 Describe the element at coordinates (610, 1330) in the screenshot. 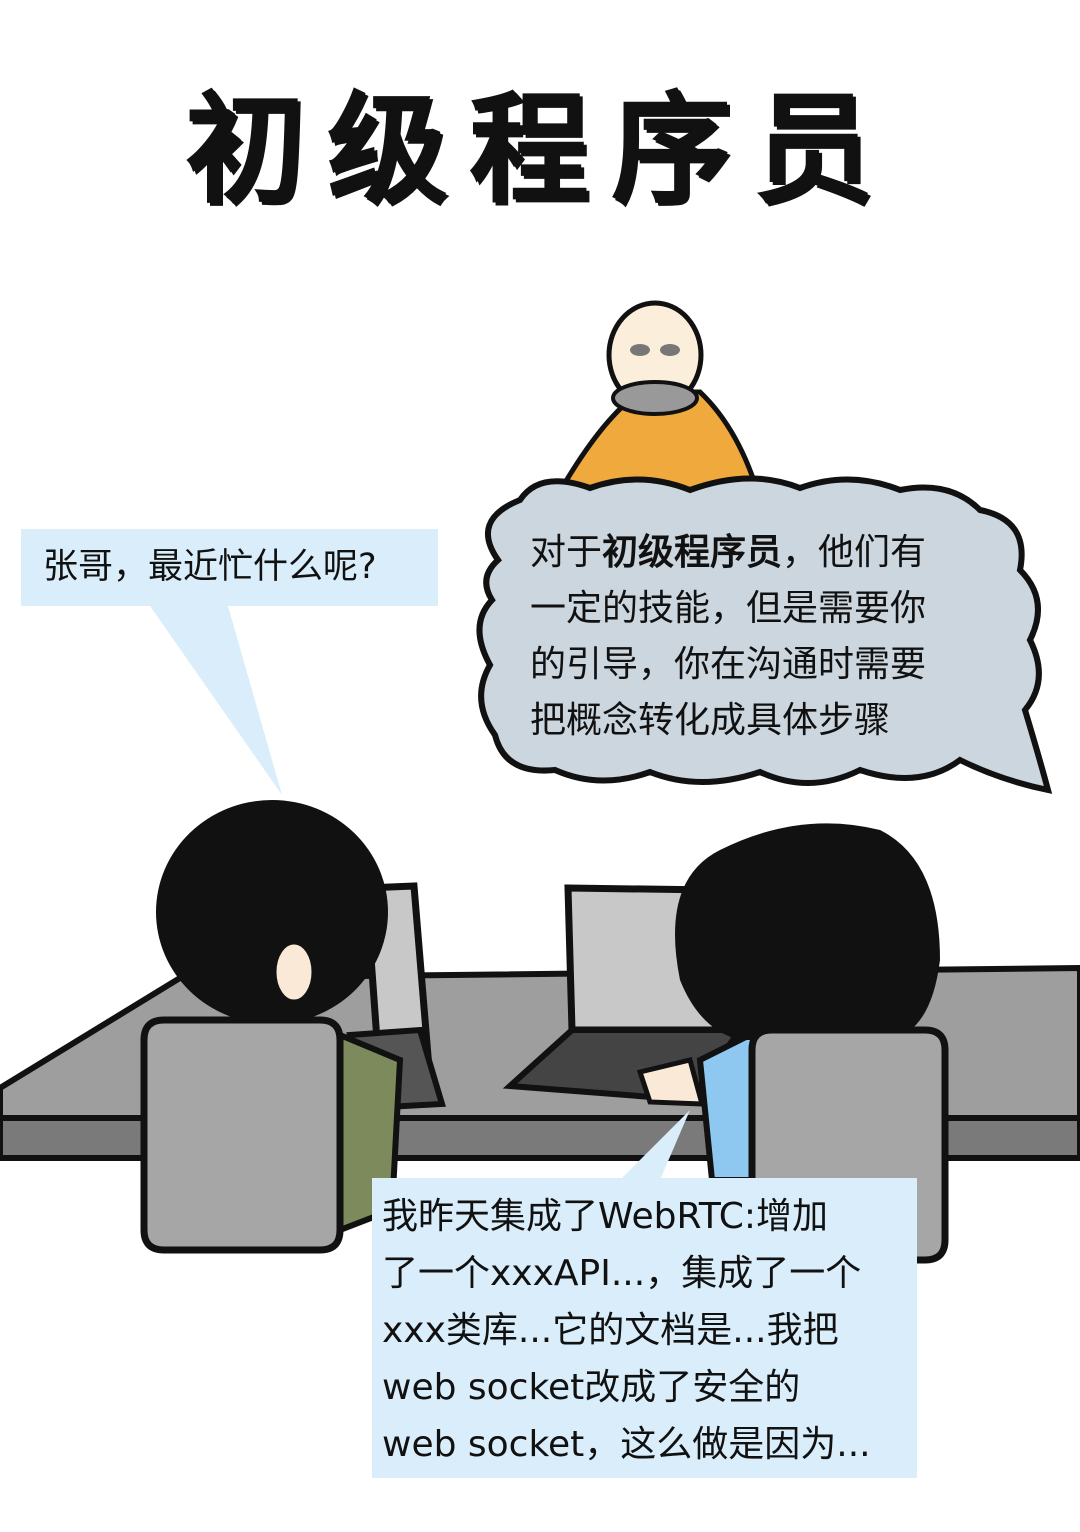

I see `answer-line: xxx类库...它的文档是...我把` at that location.